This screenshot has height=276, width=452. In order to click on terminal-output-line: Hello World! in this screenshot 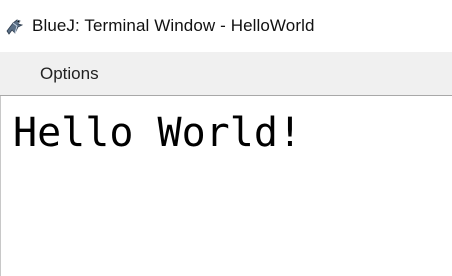, I will do `click(157, 133)`.